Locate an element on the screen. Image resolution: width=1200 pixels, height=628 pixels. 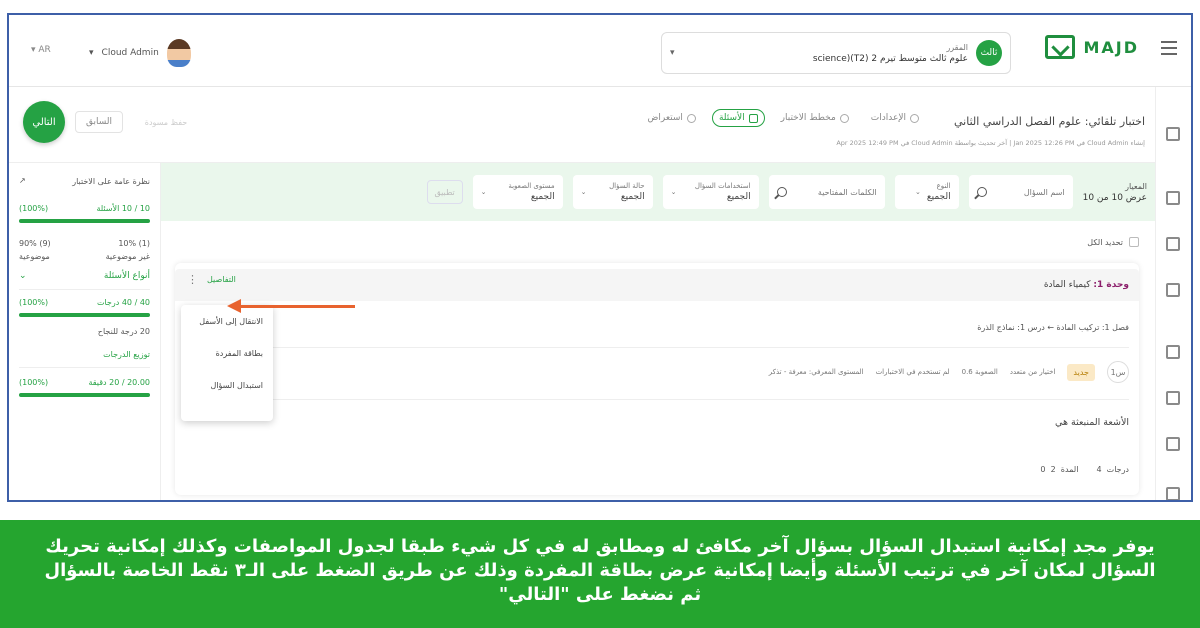
select-all-checkbox is located at coordinates (1134, 242).